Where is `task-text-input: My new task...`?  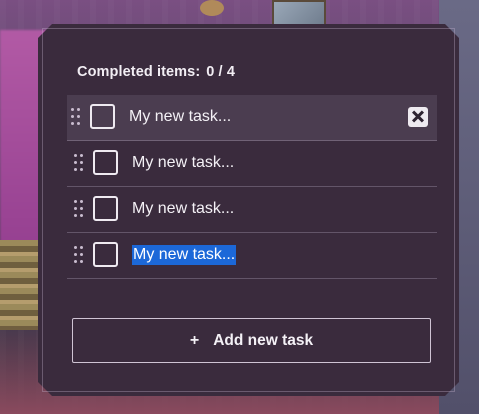
task-text-input: My new task... is located at coordinates (184, 255).